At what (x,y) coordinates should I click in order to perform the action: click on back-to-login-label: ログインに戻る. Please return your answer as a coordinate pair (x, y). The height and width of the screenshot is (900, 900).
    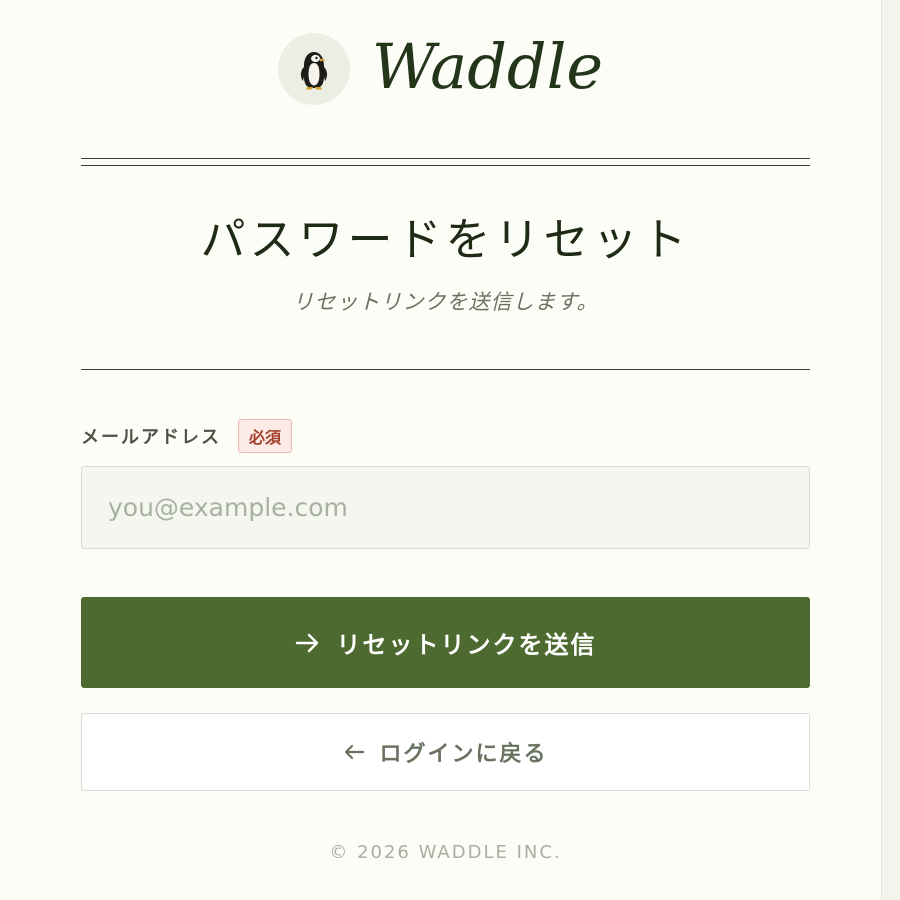
    Looking at the image, I should click on (463, 754).